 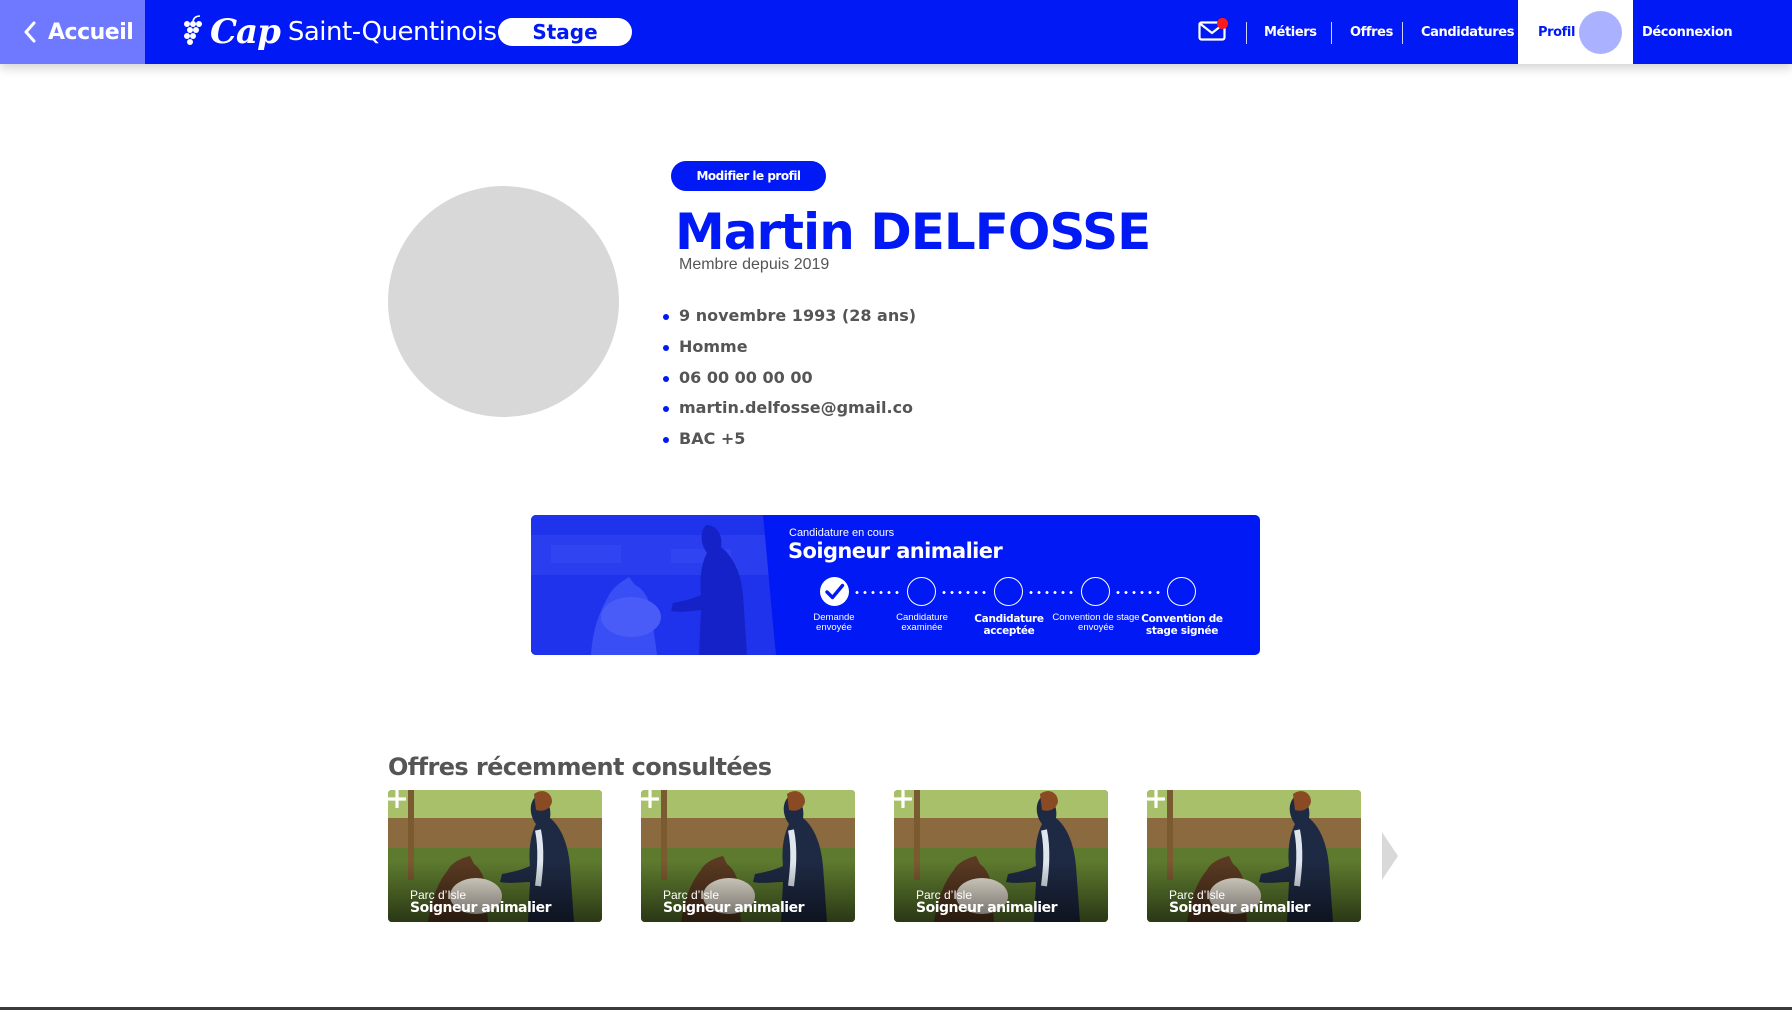 I want to click on step-2-label: Candidature examinée, so click(x=922, y=623).